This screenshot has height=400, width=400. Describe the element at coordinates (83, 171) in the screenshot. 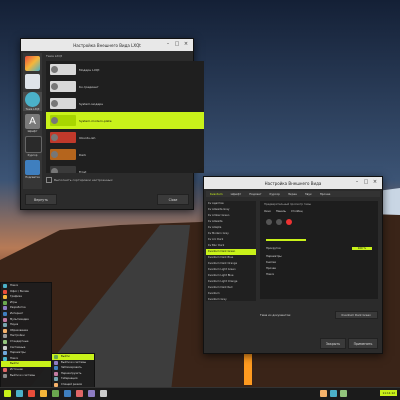

I see `theme-label: Frost` at that location.